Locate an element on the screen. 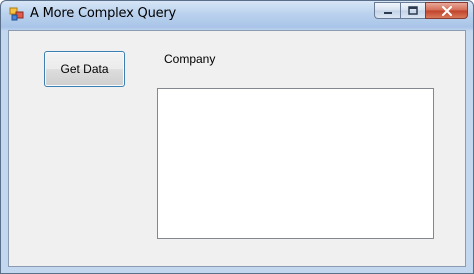 The width and height of the screenshot is (474, 274). close-button is located at coordinates (446, 10).